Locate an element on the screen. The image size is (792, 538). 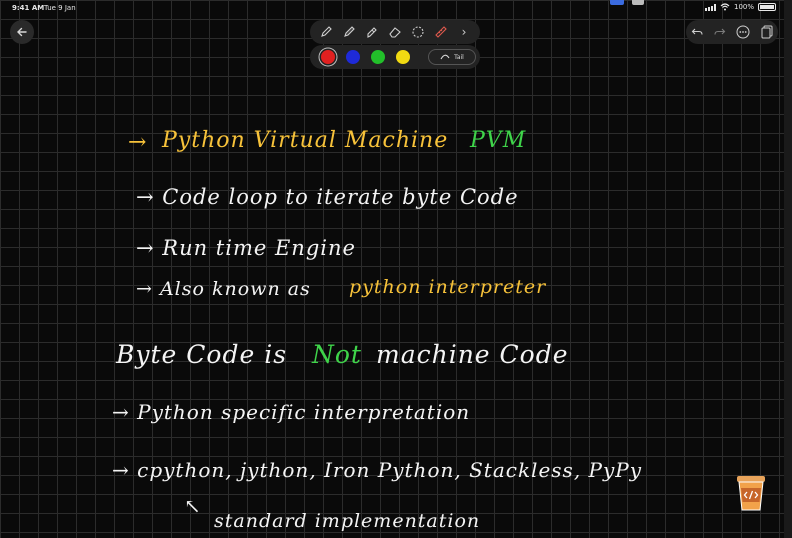
undo-icon is located at coordinates (697, 32).